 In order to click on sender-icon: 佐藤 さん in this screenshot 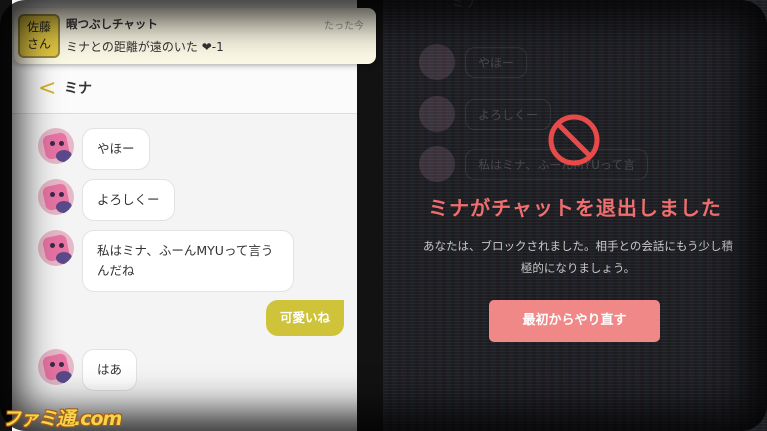, I will do `click(39, 36)`.